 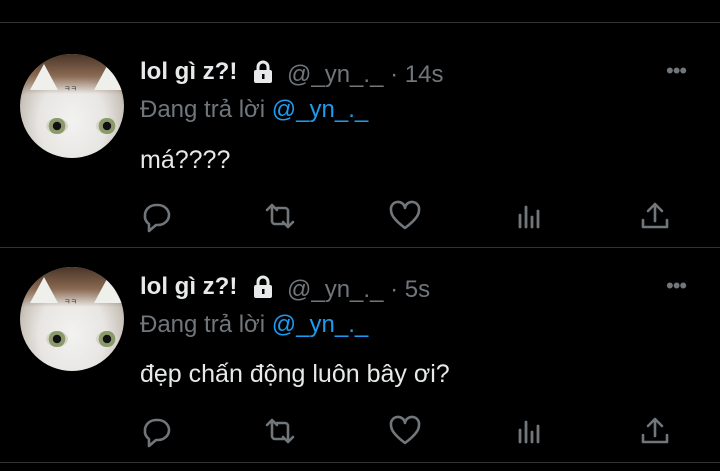 What do you see at coordinates (185, 160) in the screenshot?
I see `tweet-text: má????` at bounding box center [185, 160].